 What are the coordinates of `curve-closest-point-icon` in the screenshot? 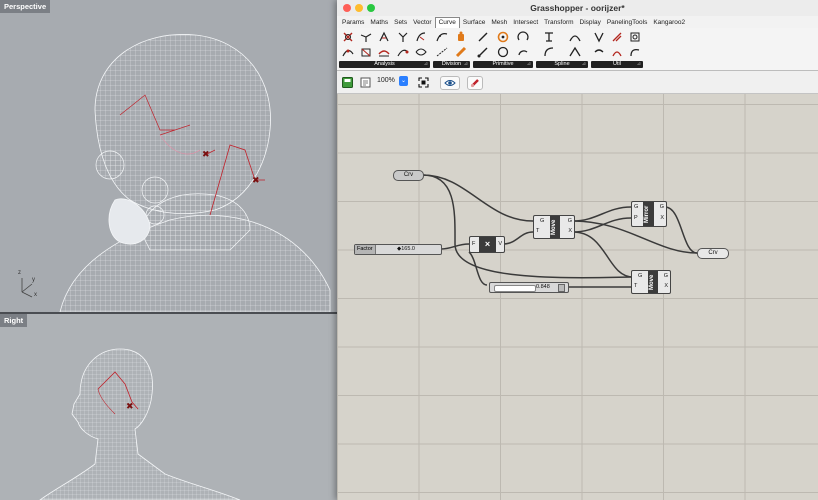 It's located at (366, 36).